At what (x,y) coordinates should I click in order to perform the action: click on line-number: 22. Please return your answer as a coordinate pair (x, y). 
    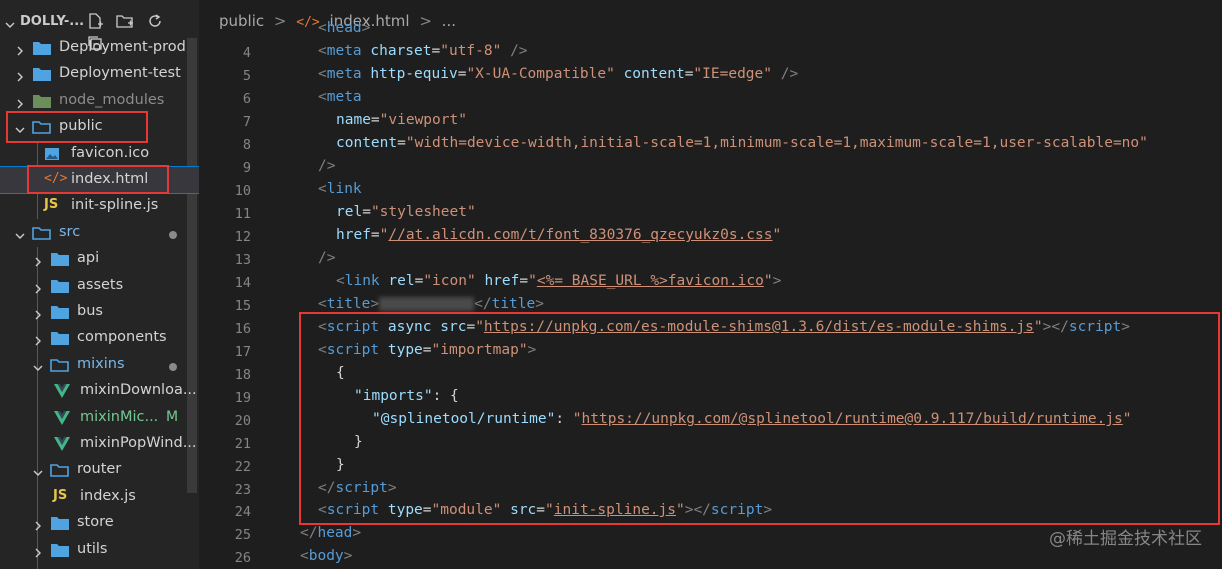
    Looking at the image, I should click on (242, 467).